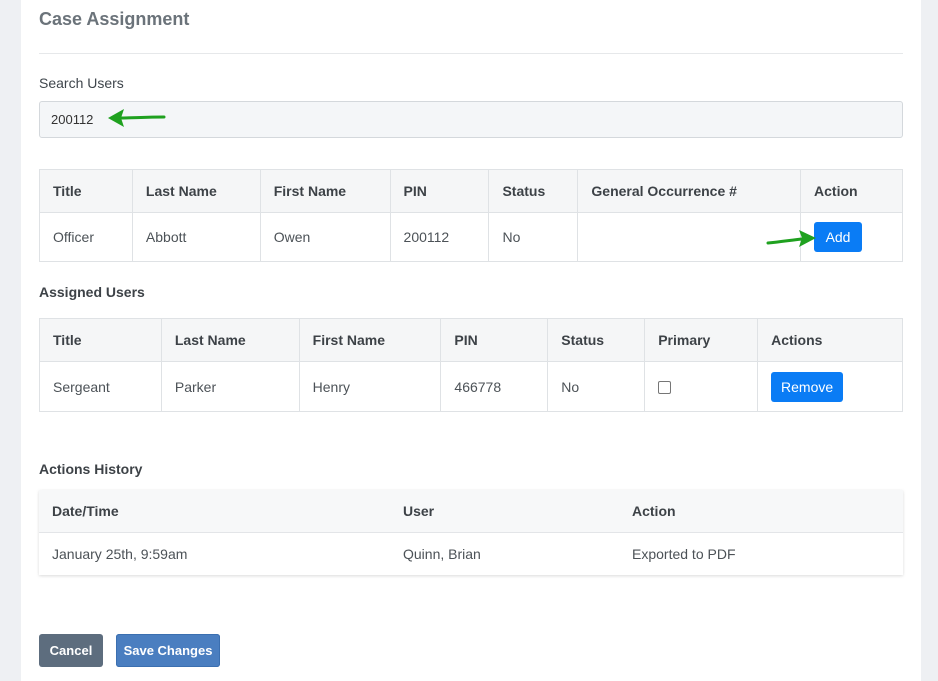 This screenshot has height=681, width=938. I want to click on cell-user: Quinn, Brian, so click(442, 553).